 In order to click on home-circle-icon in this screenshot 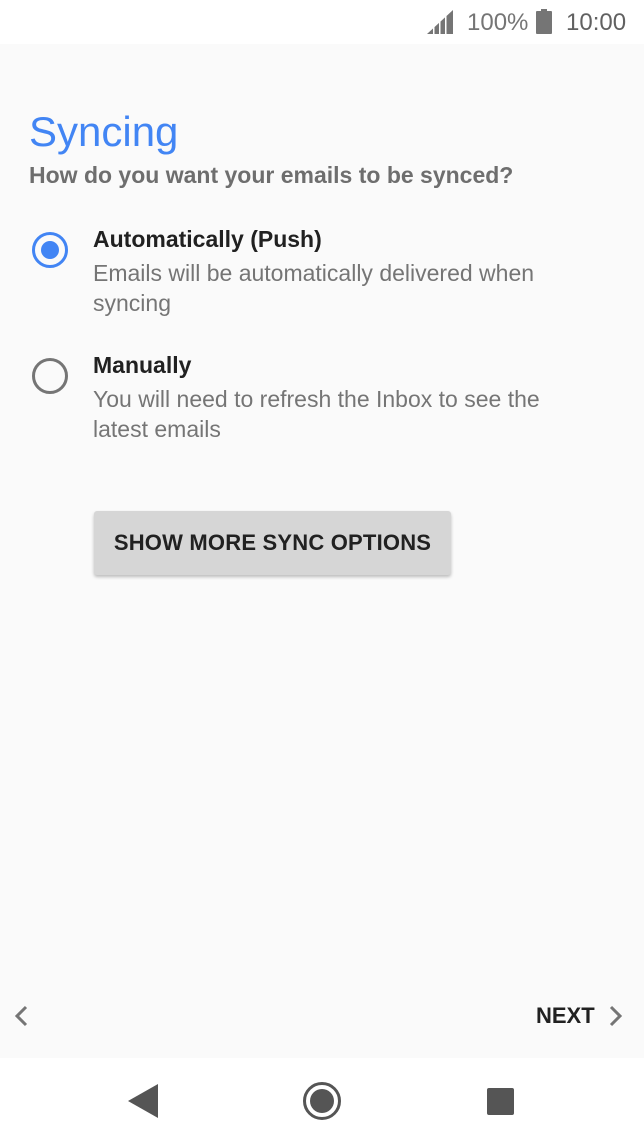, I will do `click(322, 1101)`.